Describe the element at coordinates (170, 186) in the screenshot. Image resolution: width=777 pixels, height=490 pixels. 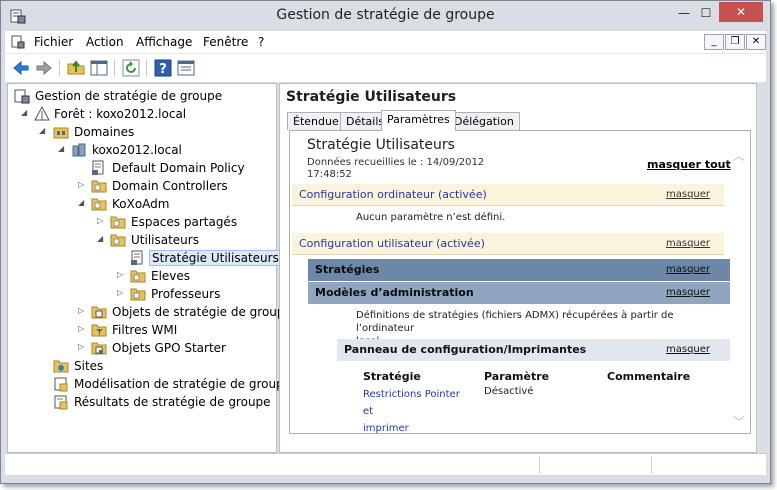
I see `tree-label: Domain Controllers` at that location.